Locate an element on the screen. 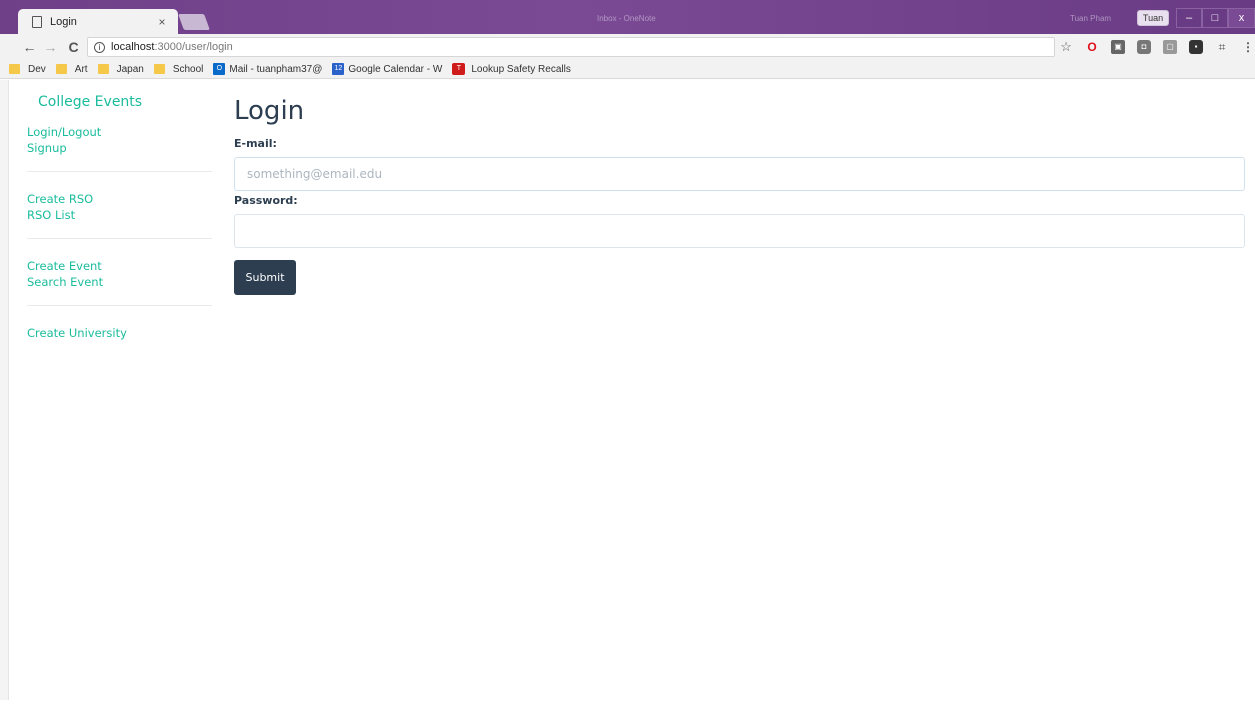  bookmark-google-calendar: 12 Google Calendar - W is located at coordinates (387, 69).